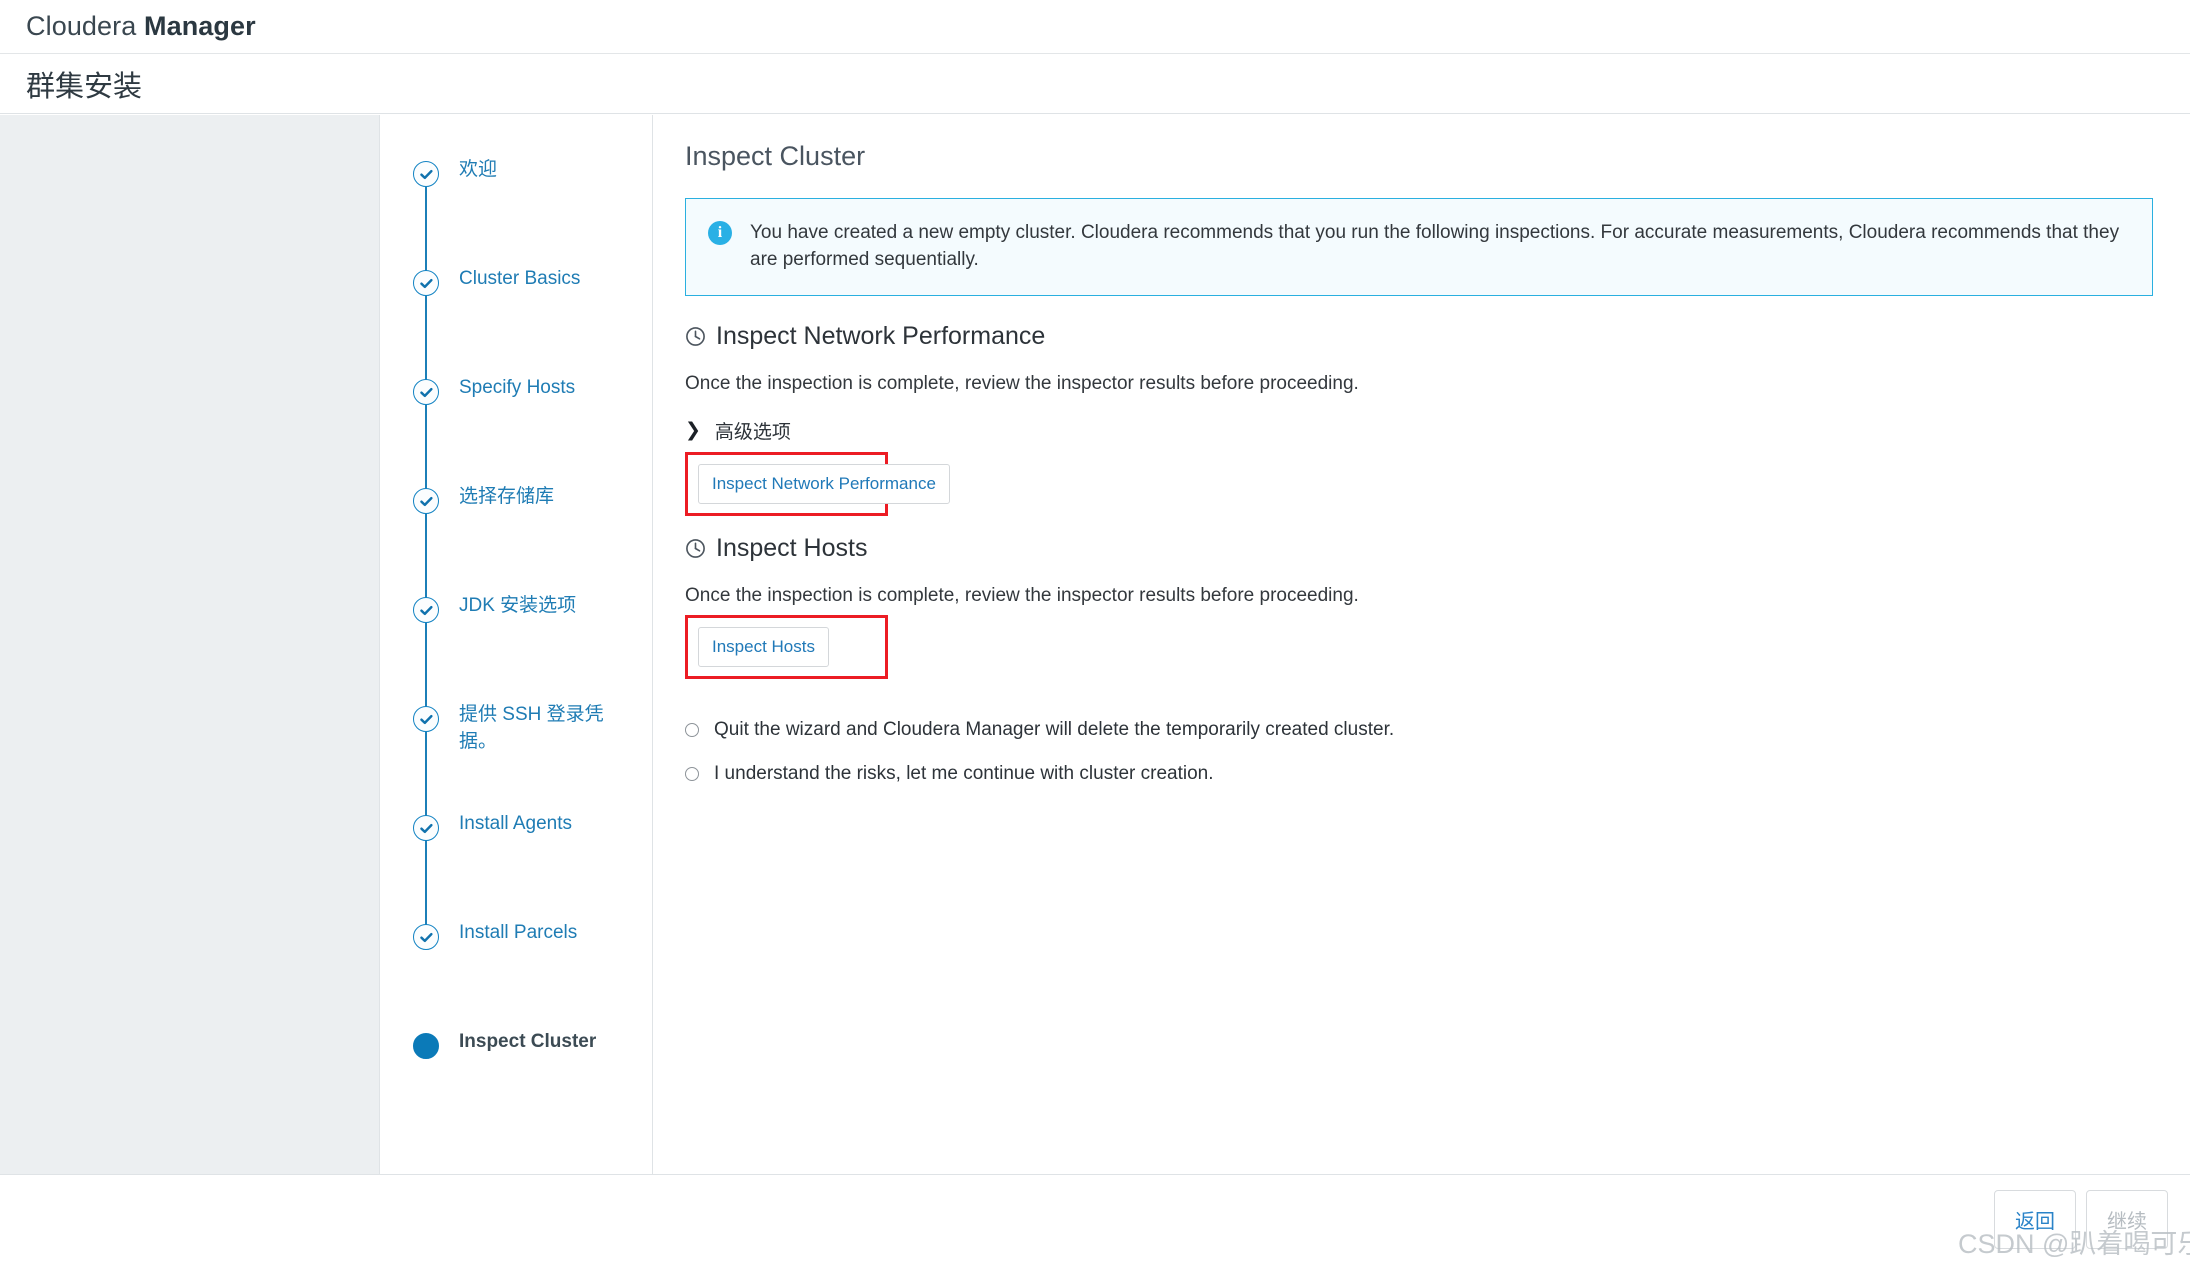 This screenshot has height=1264, width=2190. Describe the element at coordinates (1095, 1219) in the screenshot. I see `wizard-footer: 返回 继续` at that location.